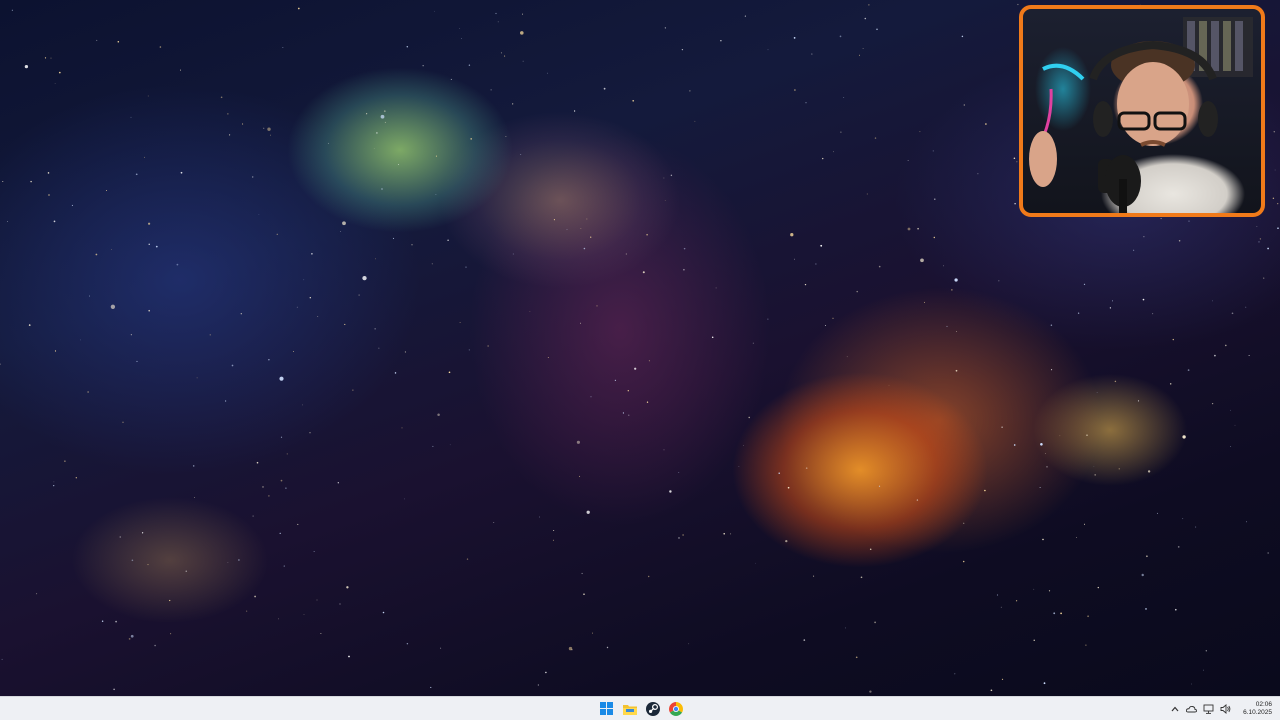 This screenshot has height=720, width=1280. Describe the element at coordinates (606, 708) in the screenshot. I see `start-button` at that location.